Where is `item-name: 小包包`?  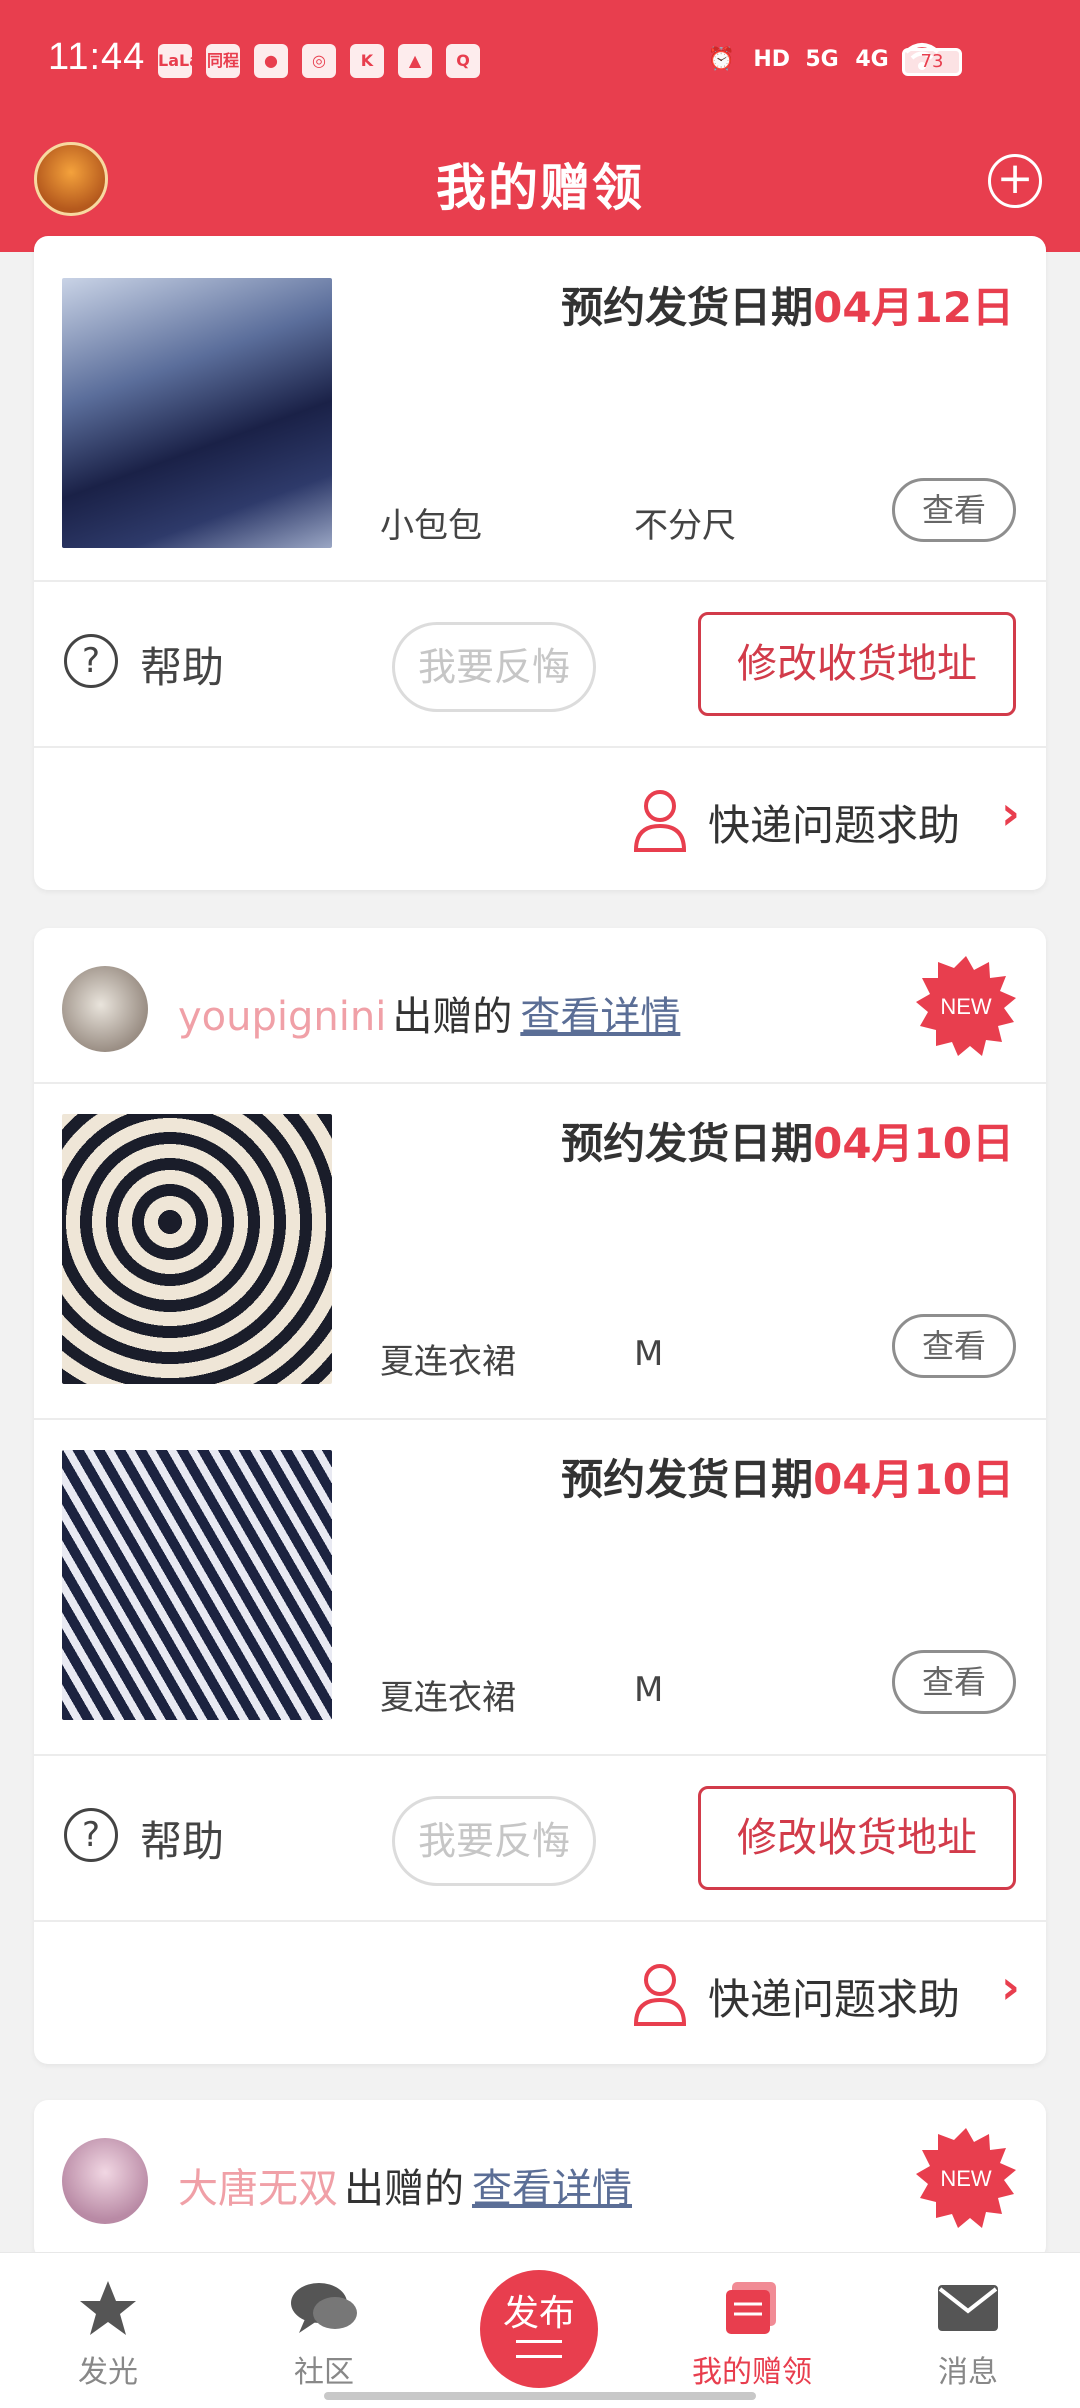 item-name: 小包包 is located at coordinates (431, 526).